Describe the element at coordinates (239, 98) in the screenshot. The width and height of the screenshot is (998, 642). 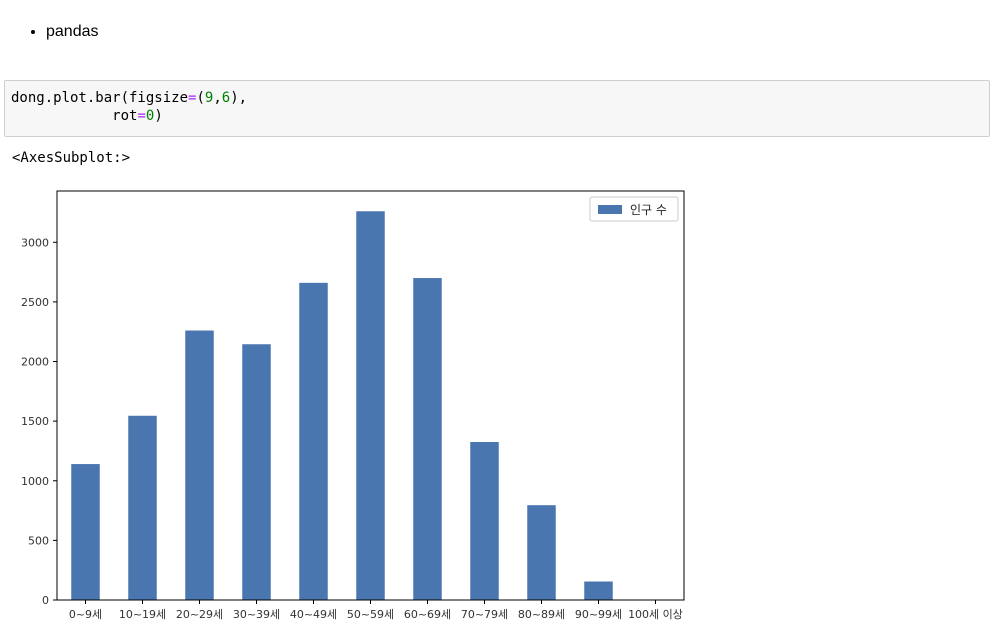
I see `code-token-paren: ),` at that location.